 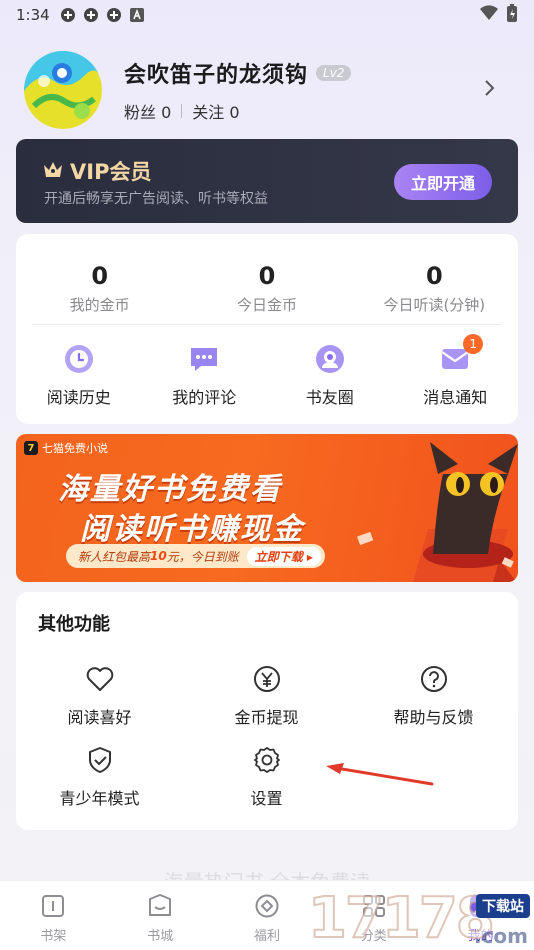 I want to click on quick-my-comments: 我的评论, so click(x=205, y=375).